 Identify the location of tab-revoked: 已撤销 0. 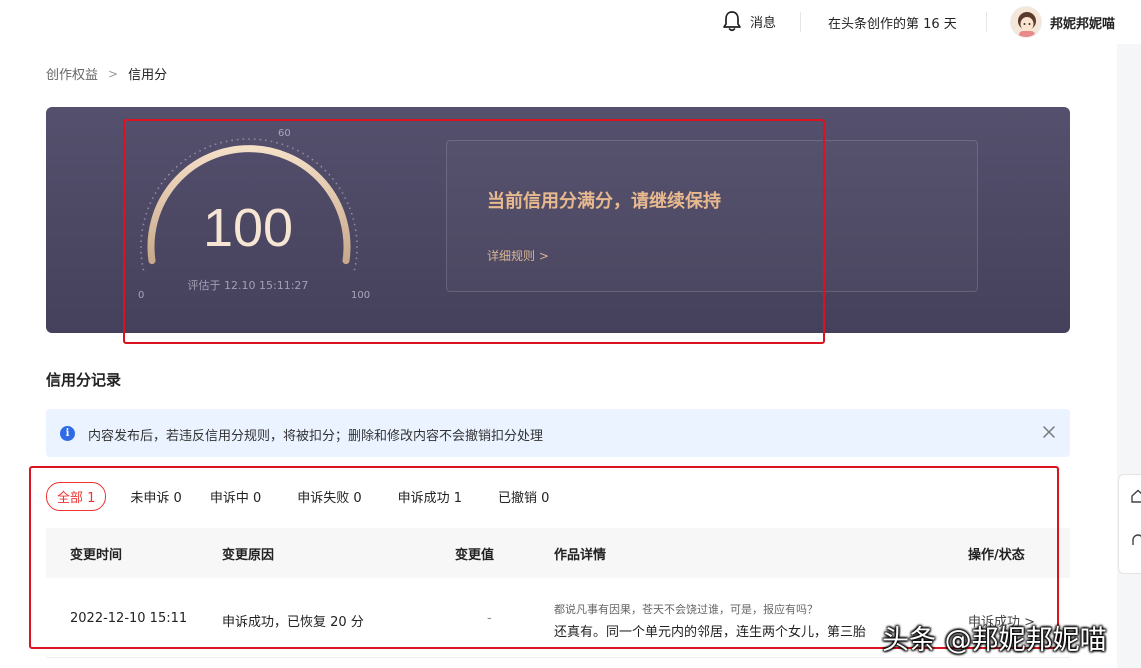
(523, 496).